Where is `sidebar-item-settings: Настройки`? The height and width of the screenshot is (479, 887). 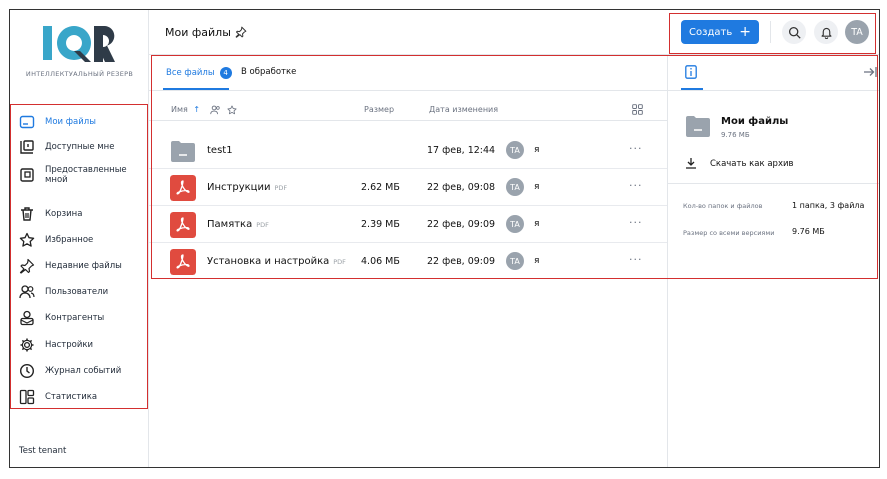
sidebar-item-settings: Настройки is located at coordinates (79, 345).